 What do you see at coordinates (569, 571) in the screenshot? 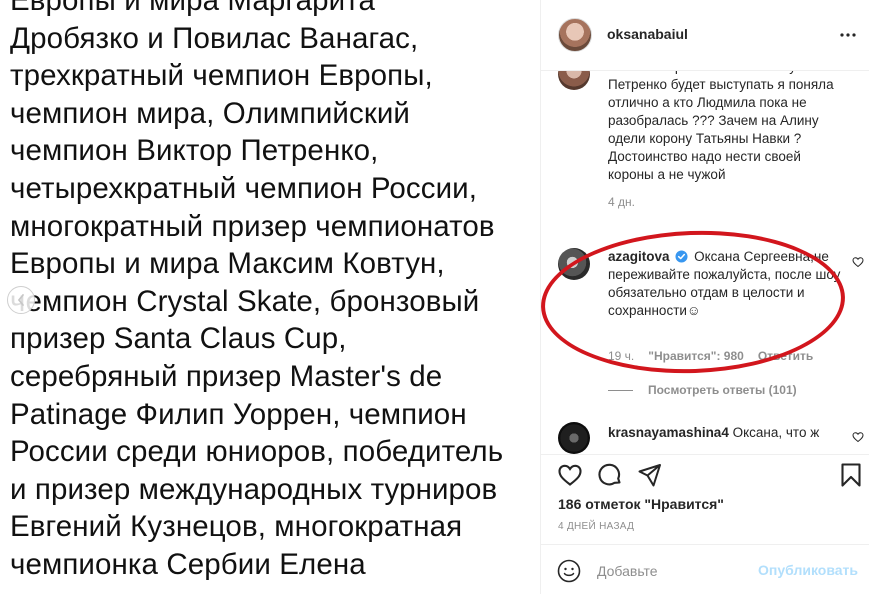
I see `emoji-smiley-icon` at bounding box center [569, 571].